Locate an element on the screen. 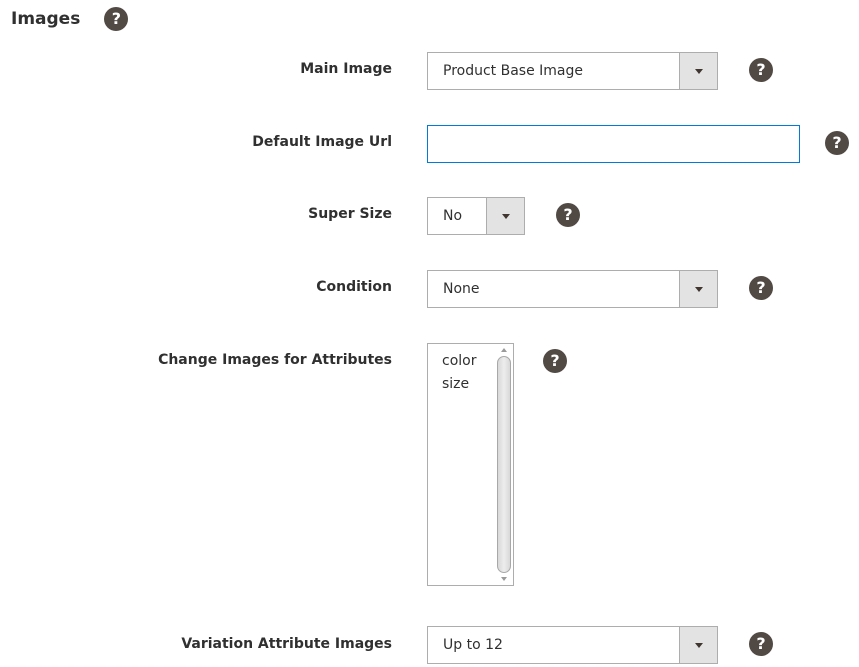 This screenshot has width=859, height=667. change-images-for-attributes-multiselect: color size is located at coordinates (470, 464).